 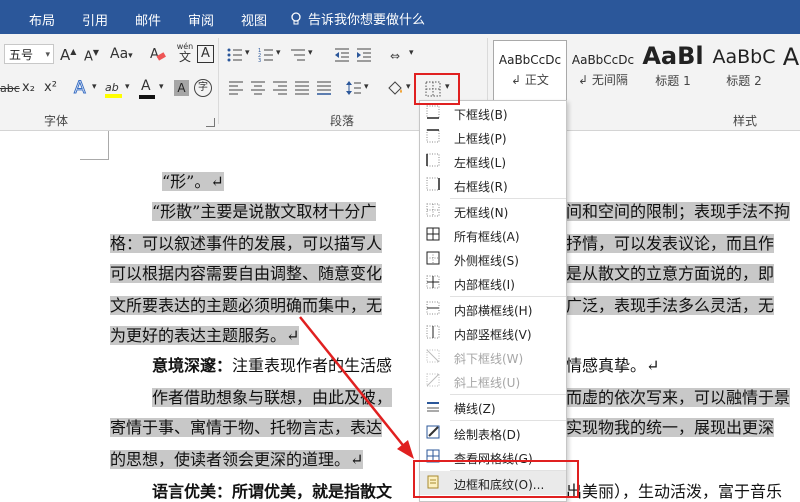 What do you see at coordinates (530, 73) in the screenshot?
I see `style-normal: AaBbCcDc ↲ 正文` at bounding box center [530, 73].